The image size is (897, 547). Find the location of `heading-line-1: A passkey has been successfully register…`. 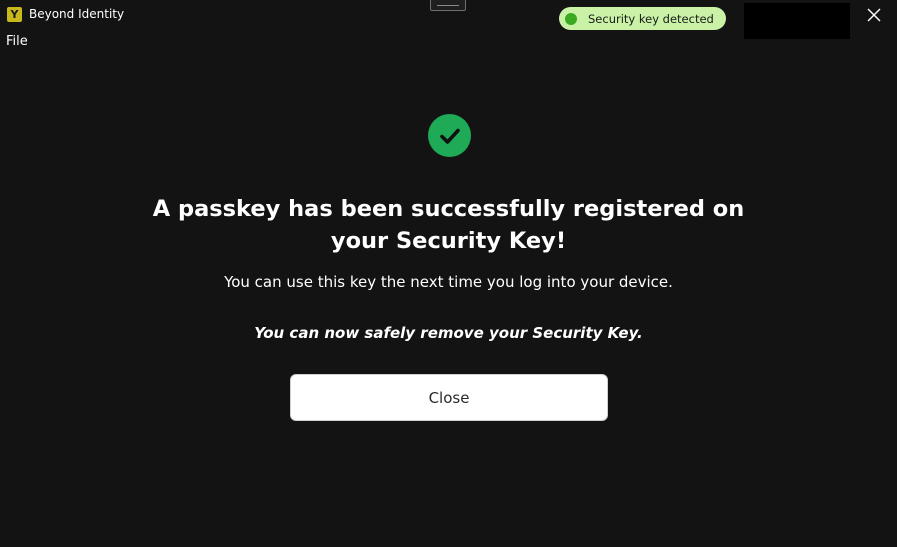

heading-line-1: A passkey has been successfully register… is located at coordinates (448, 209).